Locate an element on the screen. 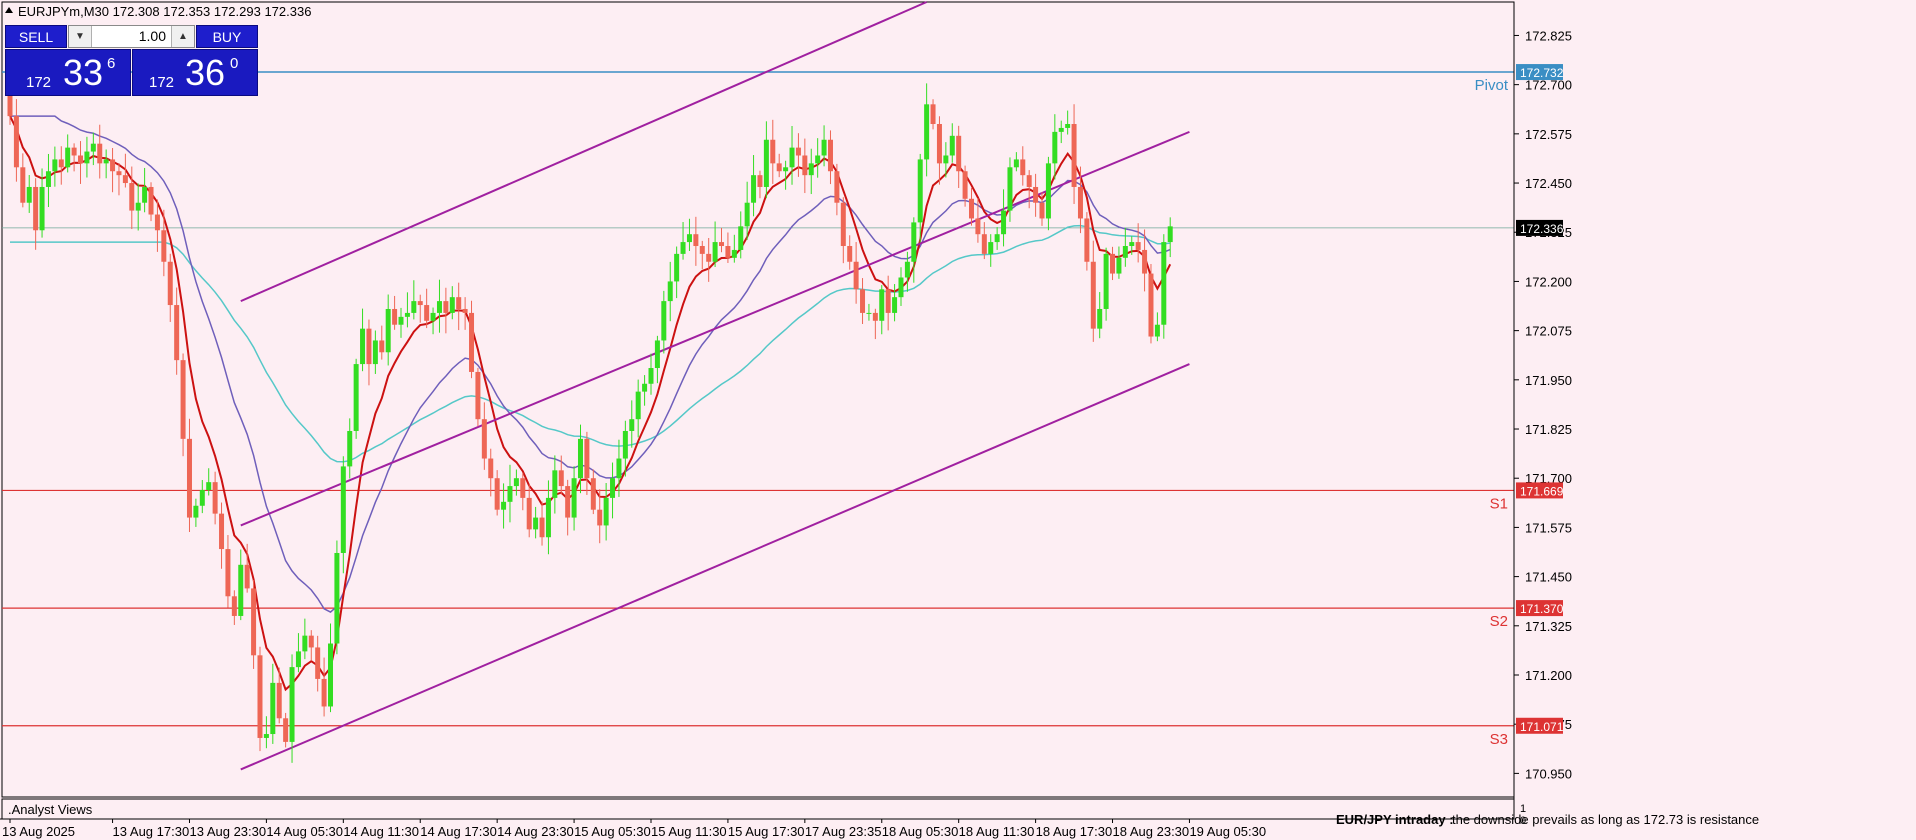 Image resolution: width=1916 pixels, height=840 pixels. current-price-tag-text: 172.336 is located at coordinates (1542, 229).